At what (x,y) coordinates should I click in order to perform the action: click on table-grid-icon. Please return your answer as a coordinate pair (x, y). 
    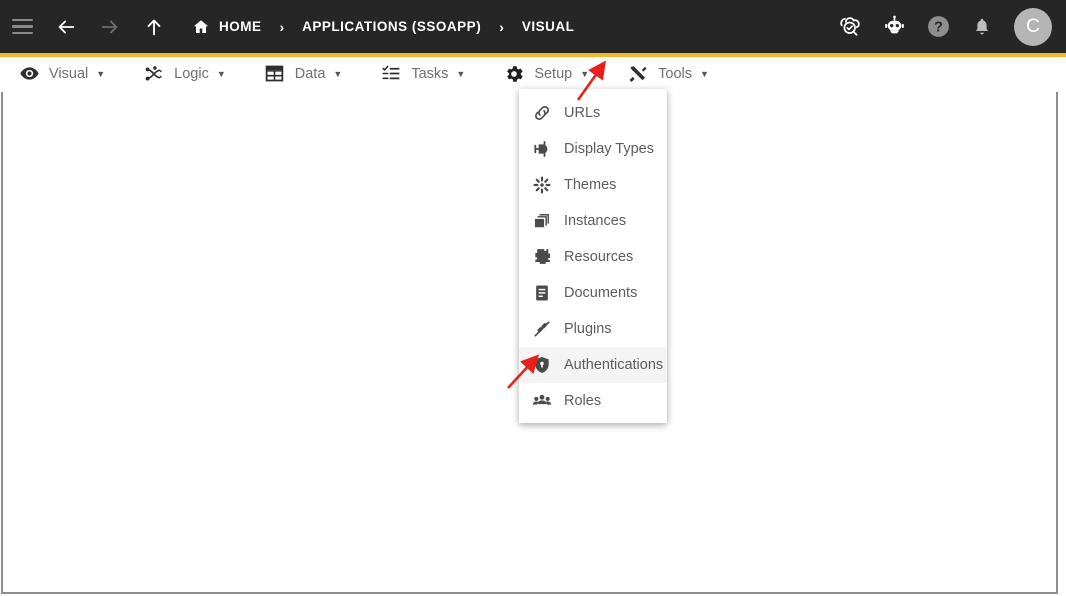
    Looking at the image, I should click on (275, 74).